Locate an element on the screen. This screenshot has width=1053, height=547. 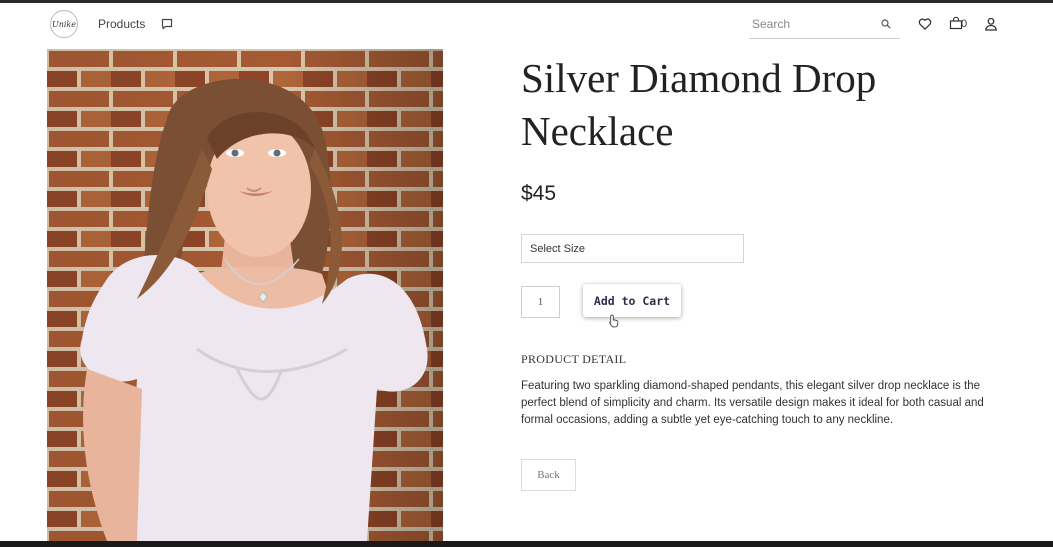
nav-products-link: Products is located at coordinates (121, 24).